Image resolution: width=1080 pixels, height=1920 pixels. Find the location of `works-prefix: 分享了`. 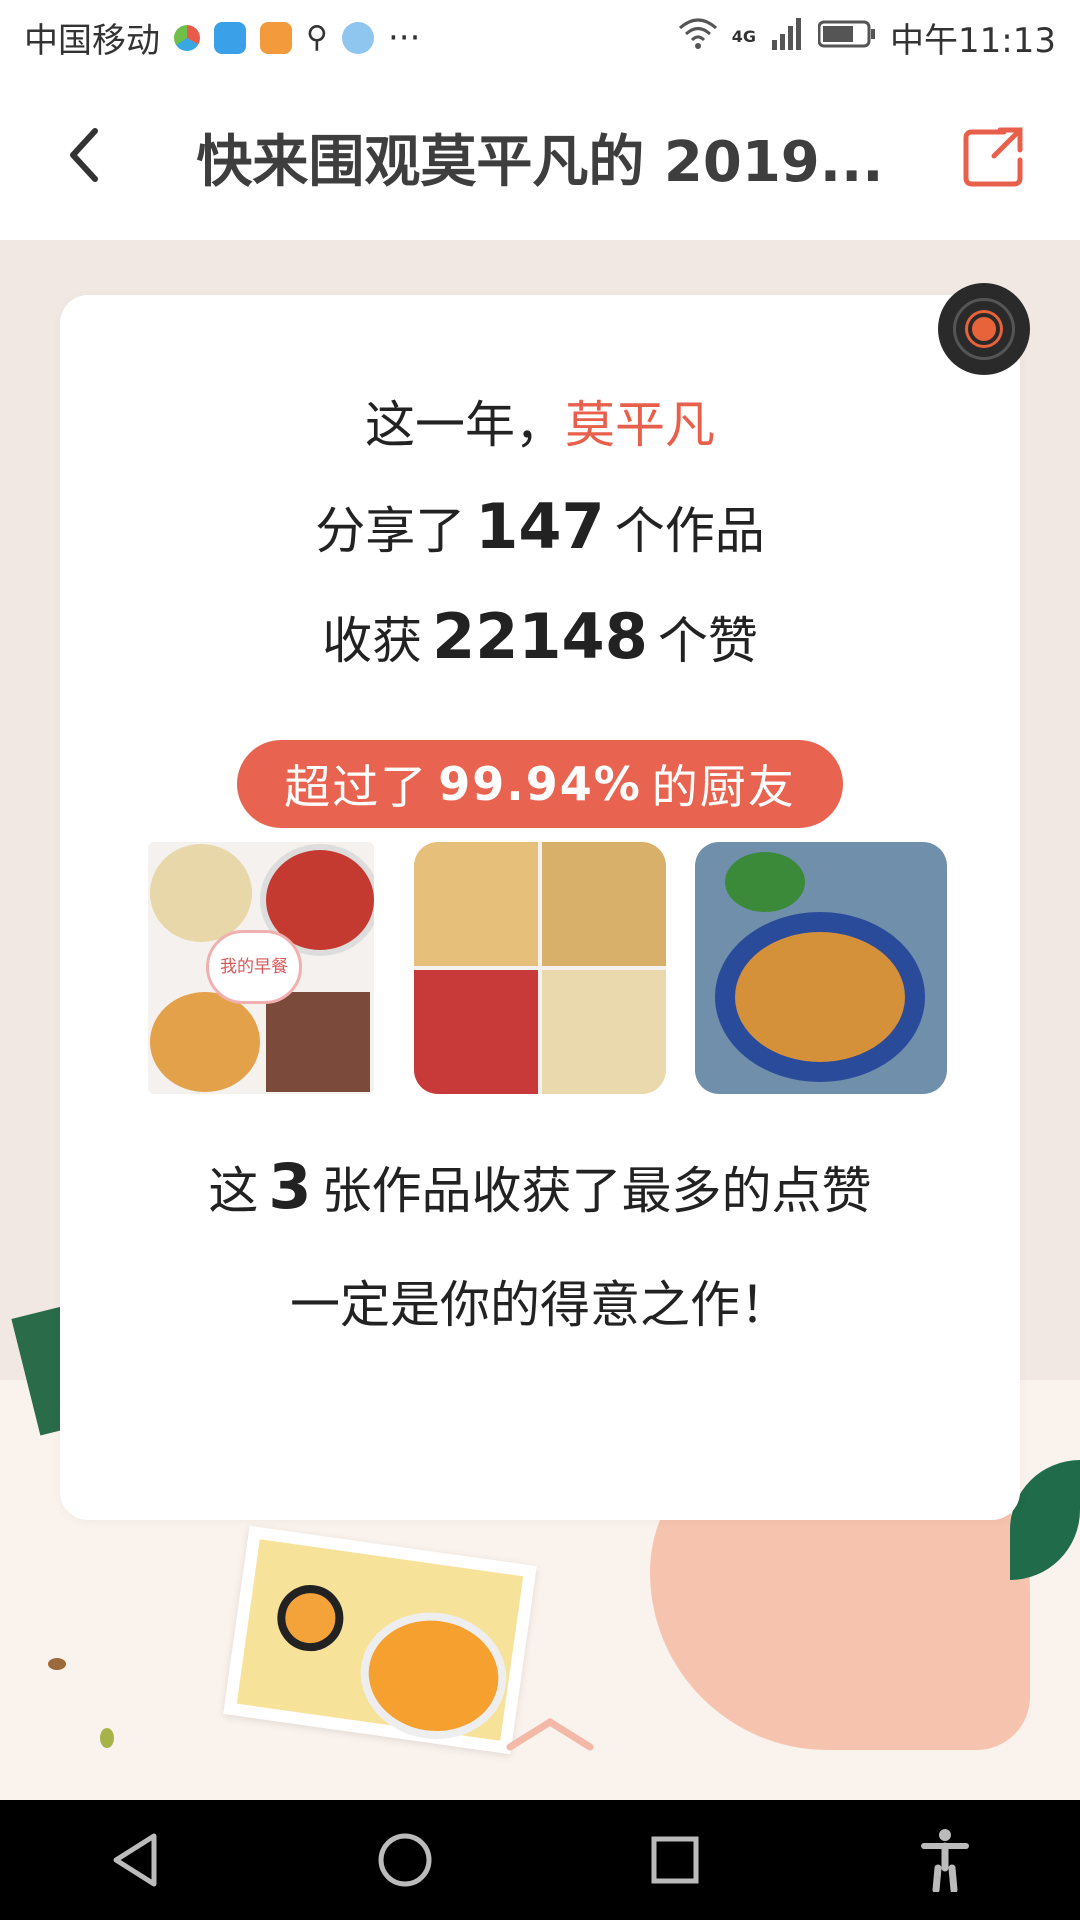

works-prefix: 分享了 is located at coordinates (390, 531).